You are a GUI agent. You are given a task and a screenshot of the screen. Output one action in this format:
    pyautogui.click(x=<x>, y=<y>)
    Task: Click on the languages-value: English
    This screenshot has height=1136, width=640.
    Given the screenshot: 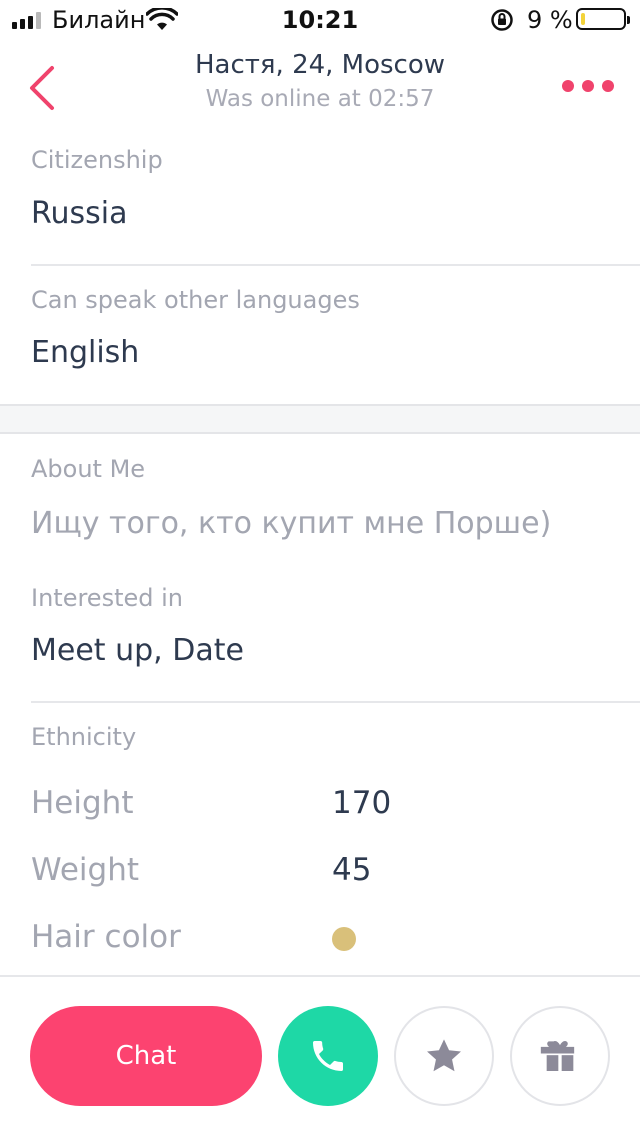 What is the action you would take?
    pyautogui.click(x=85, y=352)
    